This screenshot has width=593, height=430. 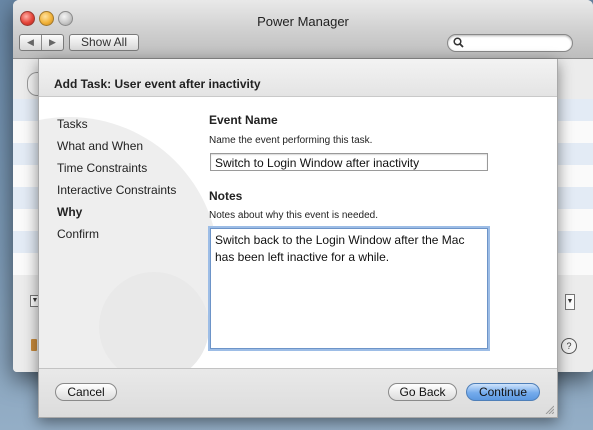 What do you see at coordinates (298, 78) in the screenshot?
I see `sheet-header: Add Task: User event after inactivity` at bounding box center [298, 78].